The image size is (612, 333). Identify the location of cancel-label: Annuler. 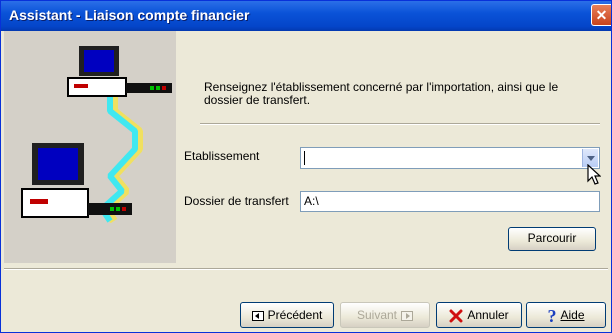
(488, 315).